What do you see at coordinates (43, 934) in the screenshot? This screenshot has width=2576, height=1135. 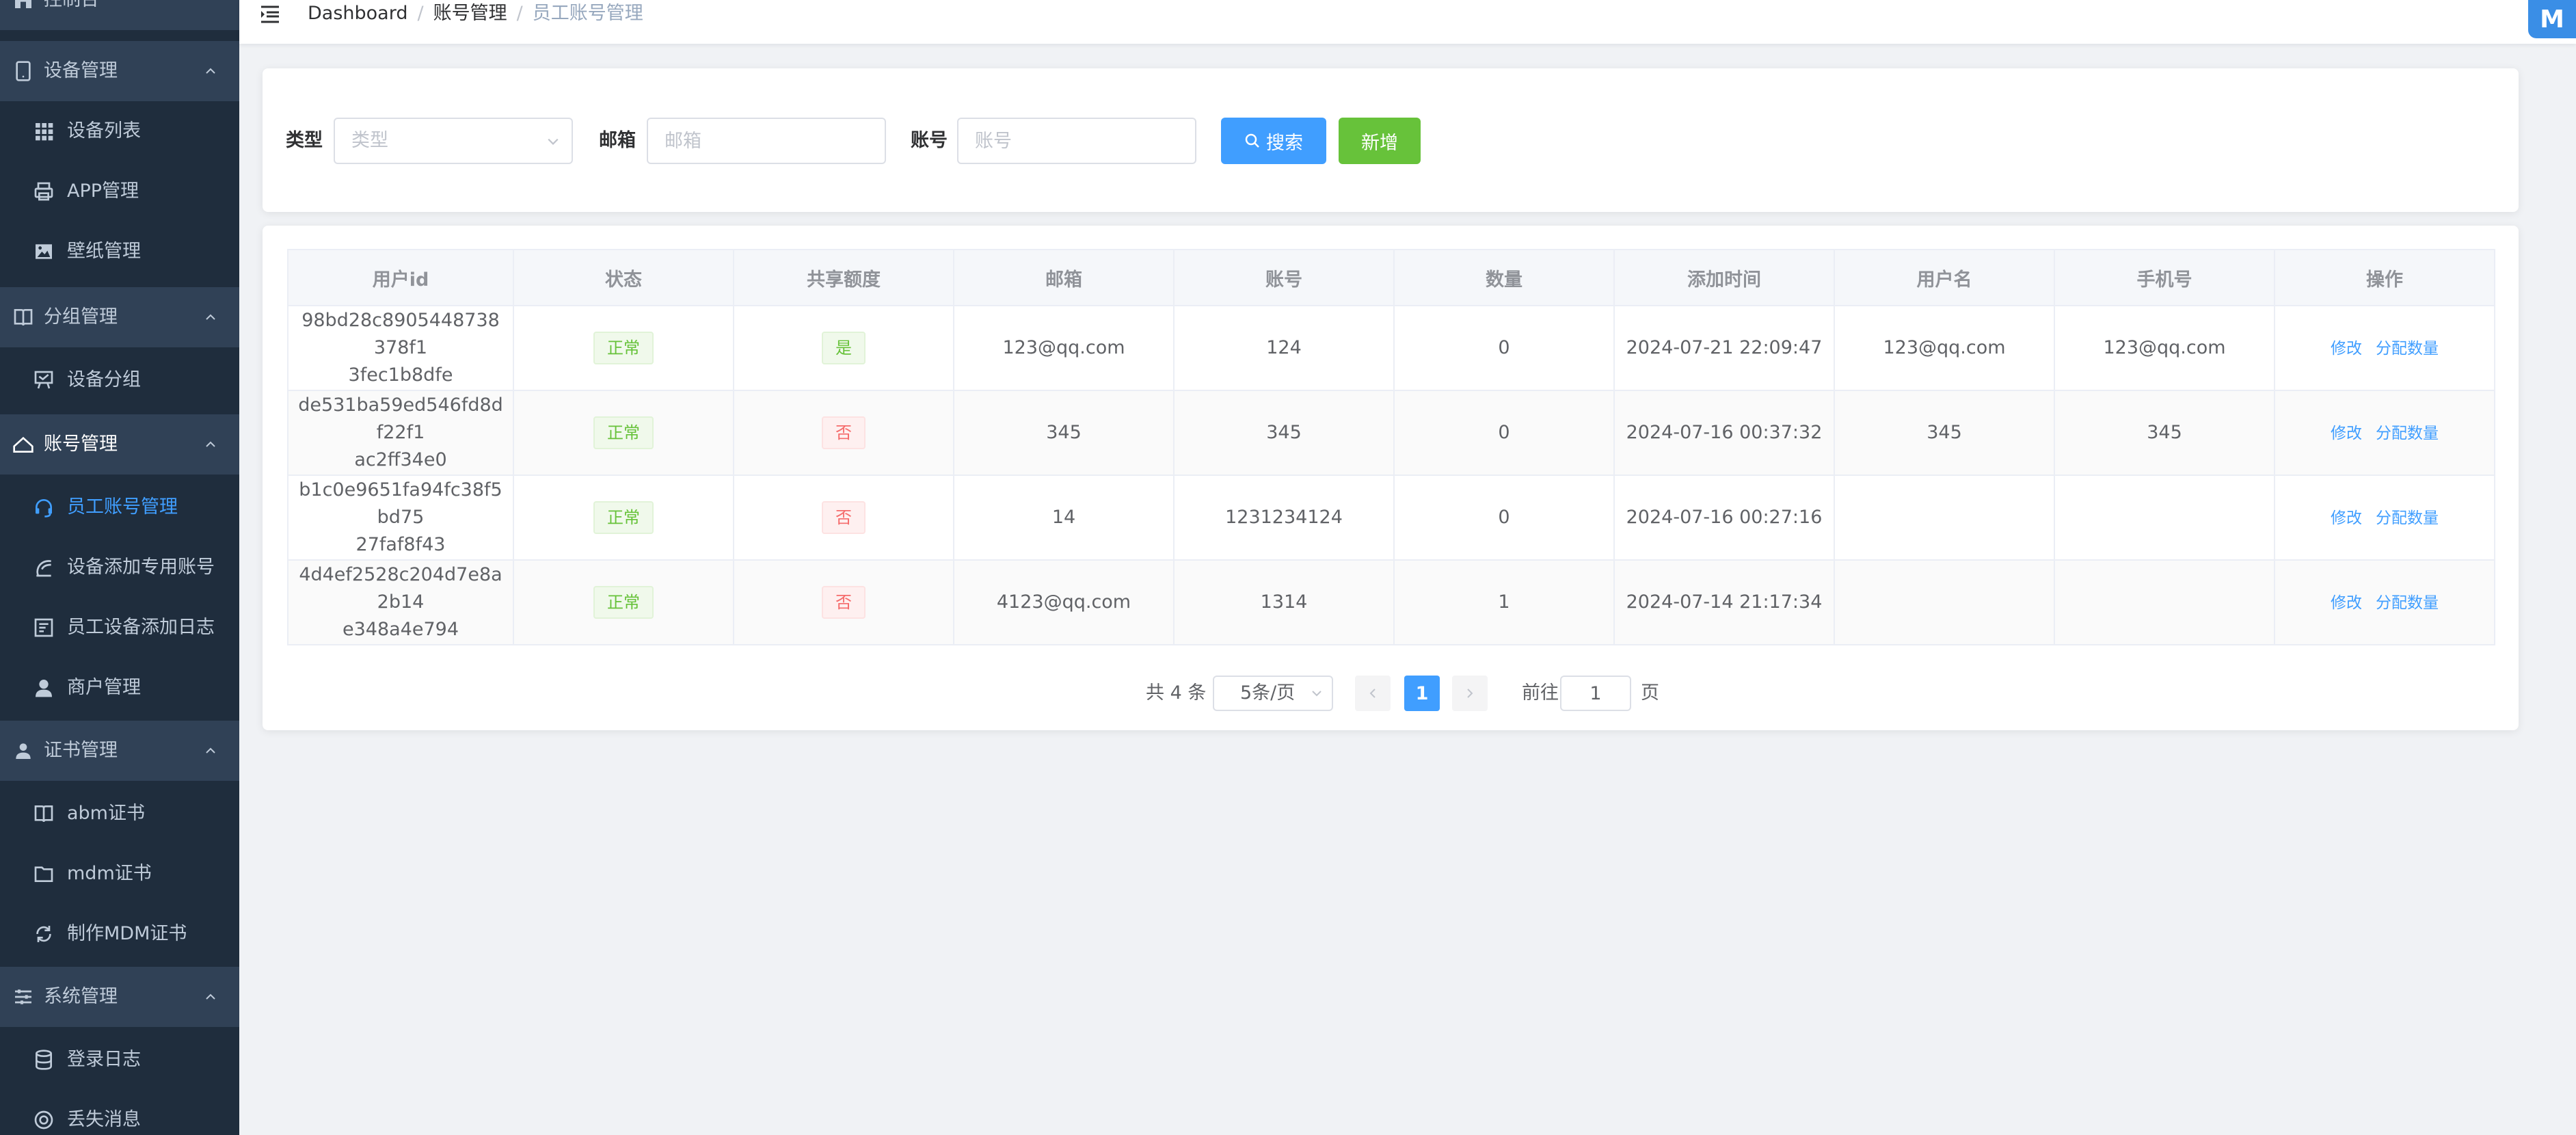 I see `refresh-icon` at bounding box center [43, 934].